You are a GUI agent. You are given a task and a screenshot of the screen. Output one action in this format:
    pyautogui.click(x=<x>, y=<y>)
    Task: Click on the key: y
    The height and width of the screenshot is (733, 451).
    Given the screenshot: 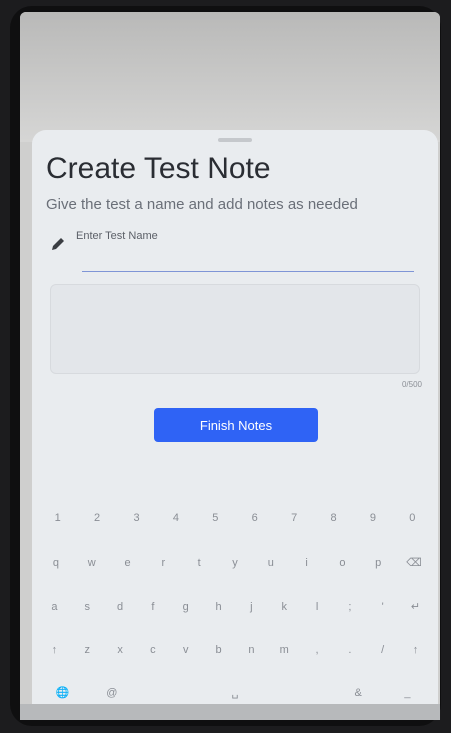 What is the action you would take?
    pyautogui.click(x=235, y=562)
    